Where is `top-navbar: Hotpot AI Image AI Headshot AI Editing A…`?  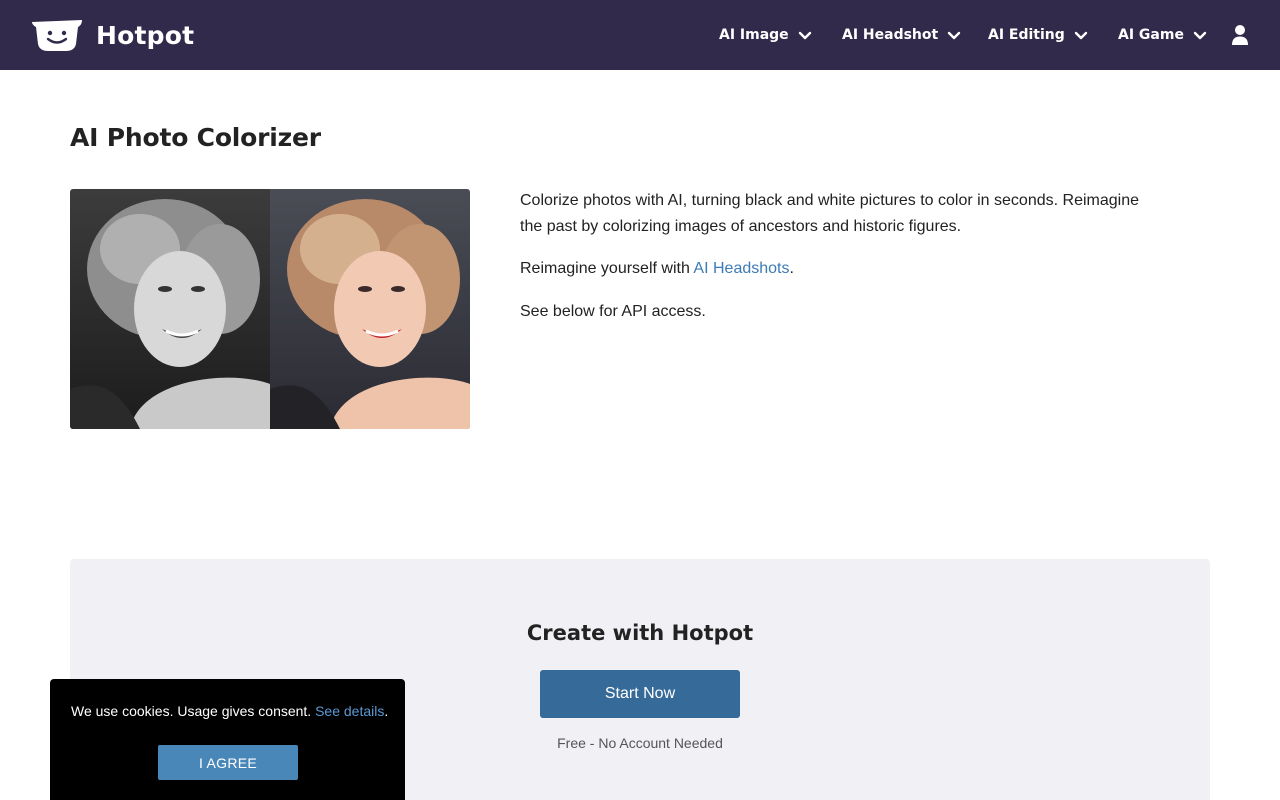 top-navbar: Hotpot AI Image AI Headshot AI Editing A… is located at coordinates (640, 35).